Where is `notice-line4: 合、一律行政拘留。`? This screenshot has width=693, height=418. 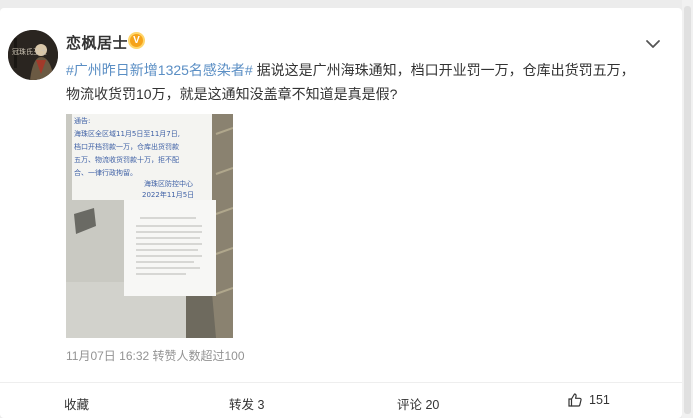 notice-line4: 合、一律行政拘留。 is located at coordinates (105, 172).